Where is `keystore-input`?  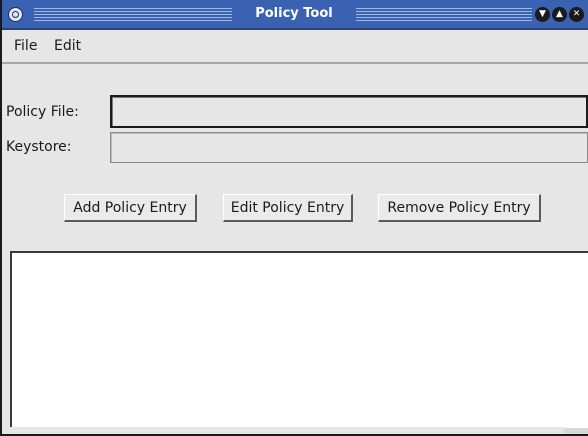
keystore-input is located at coordinates (349, 147).